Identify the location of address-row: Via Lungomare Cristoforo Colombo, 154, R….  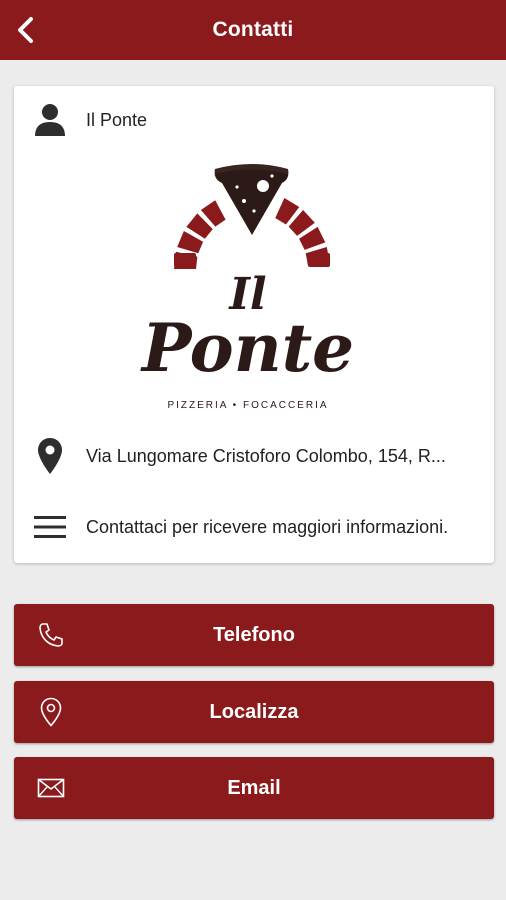
(254, 456).